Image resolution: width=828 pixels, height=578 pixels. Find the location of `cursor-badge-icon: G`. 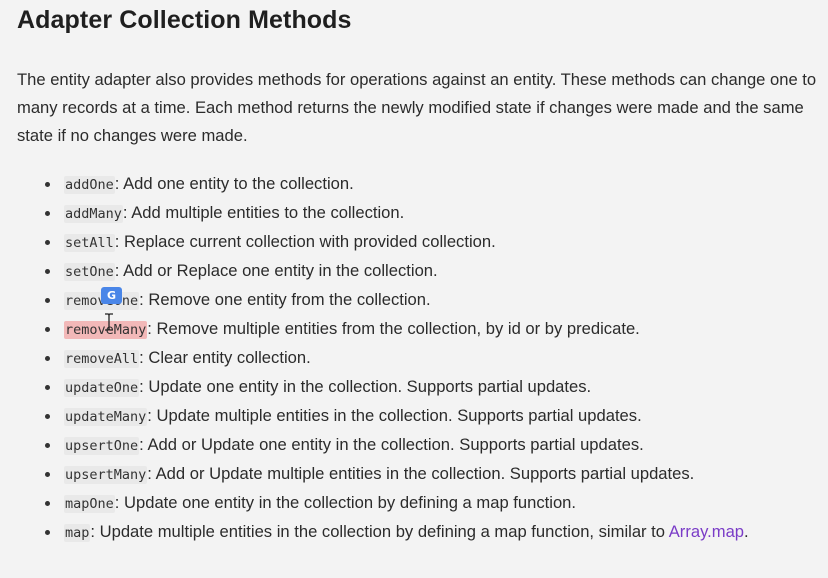

cursor-badge-icon: G is located at coordinates (111, 295).